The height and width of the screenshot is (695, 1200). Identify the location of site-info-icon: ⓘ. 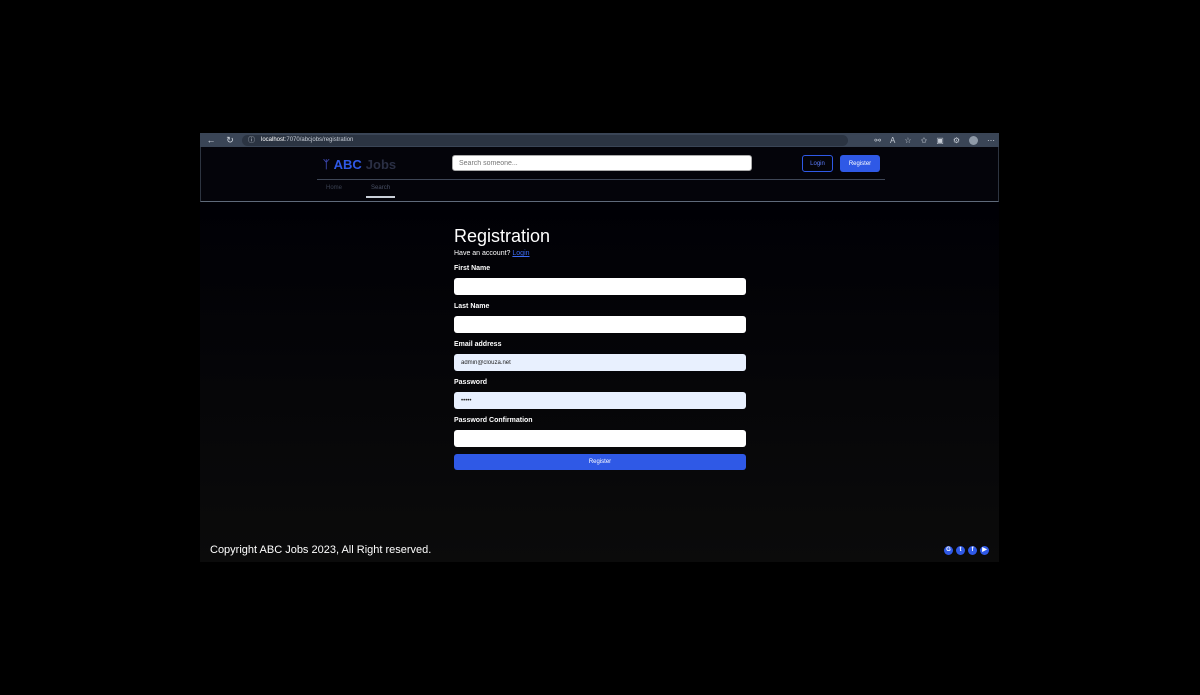
(251, 140).